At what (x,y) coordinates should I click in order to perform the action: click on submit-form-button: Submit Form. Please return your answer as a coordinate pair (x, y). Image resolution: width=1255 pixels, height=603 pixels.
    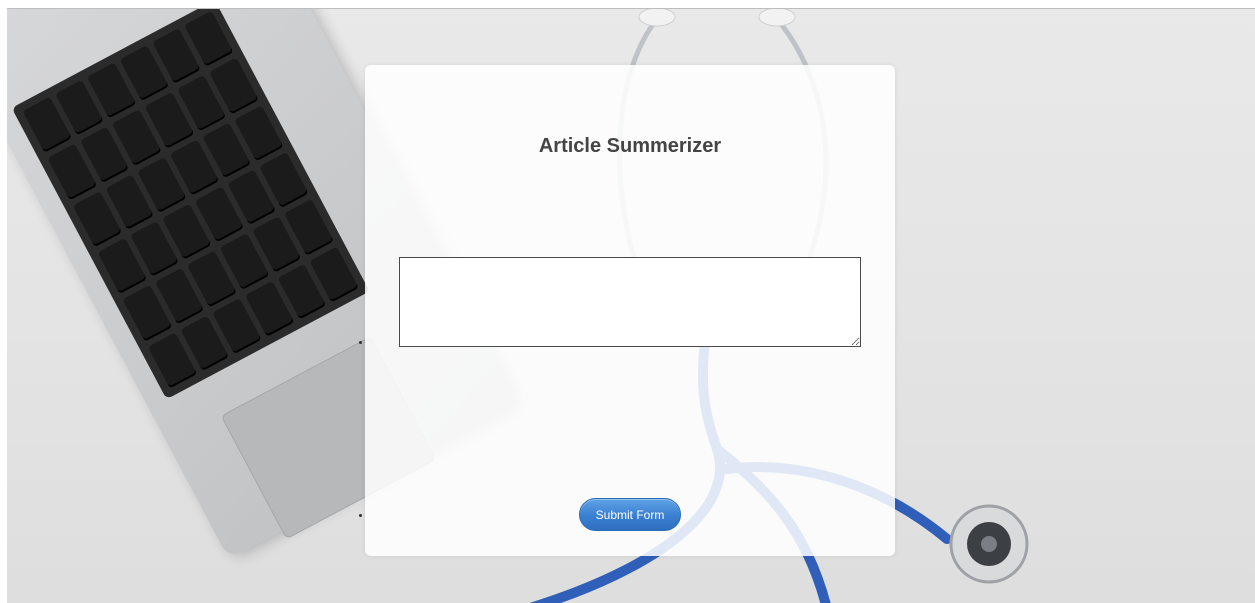
    Looking at the image, I should click on (630, 514).